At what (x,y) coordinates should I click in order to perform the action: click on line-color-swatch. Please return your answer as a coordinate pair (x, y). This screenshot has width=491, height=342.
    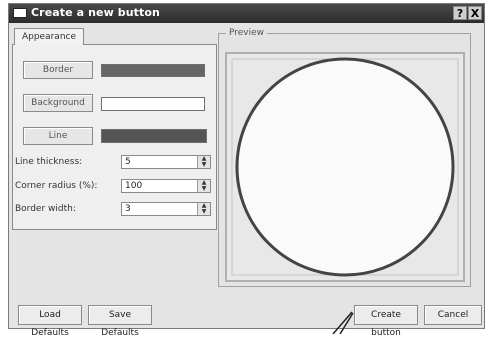
    Looking at the image, I should click on (154, 136).